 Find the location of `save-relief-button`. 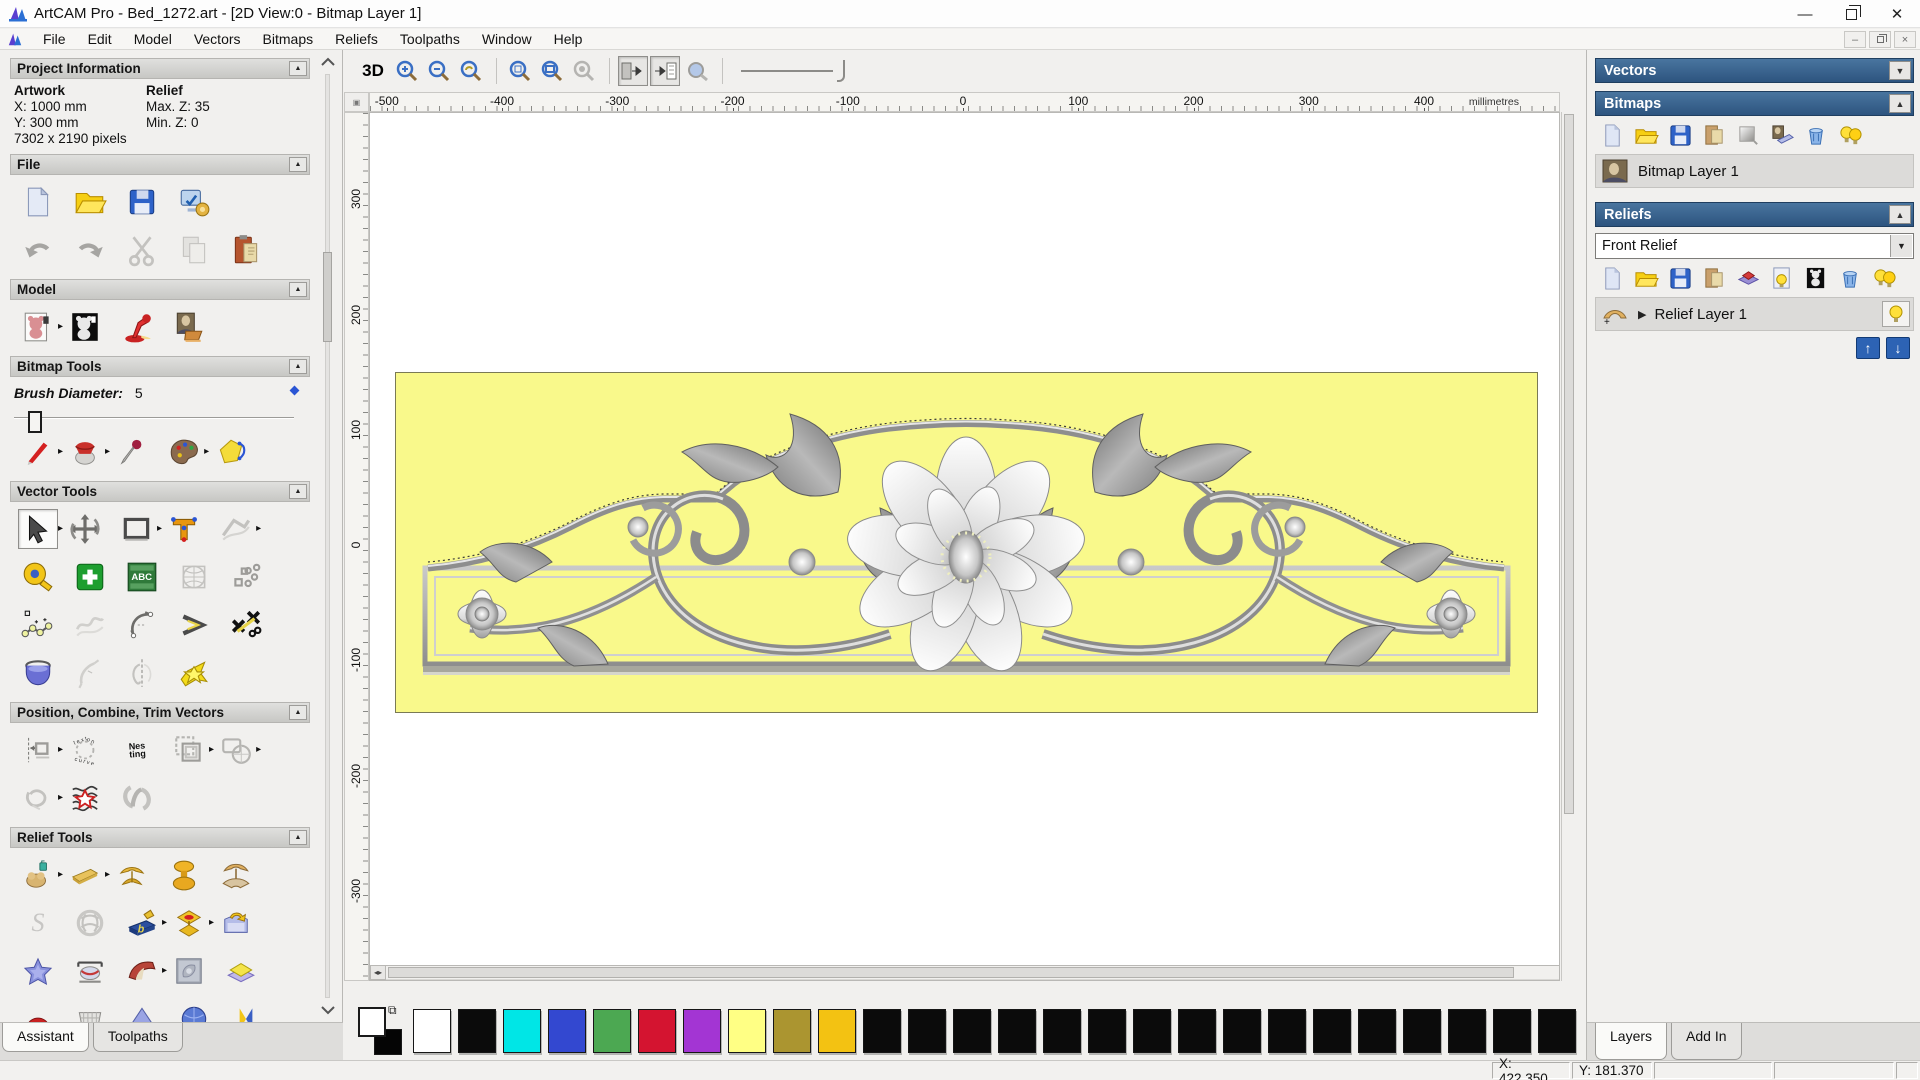

save-relief-button is located at coordinates (1680, 278).